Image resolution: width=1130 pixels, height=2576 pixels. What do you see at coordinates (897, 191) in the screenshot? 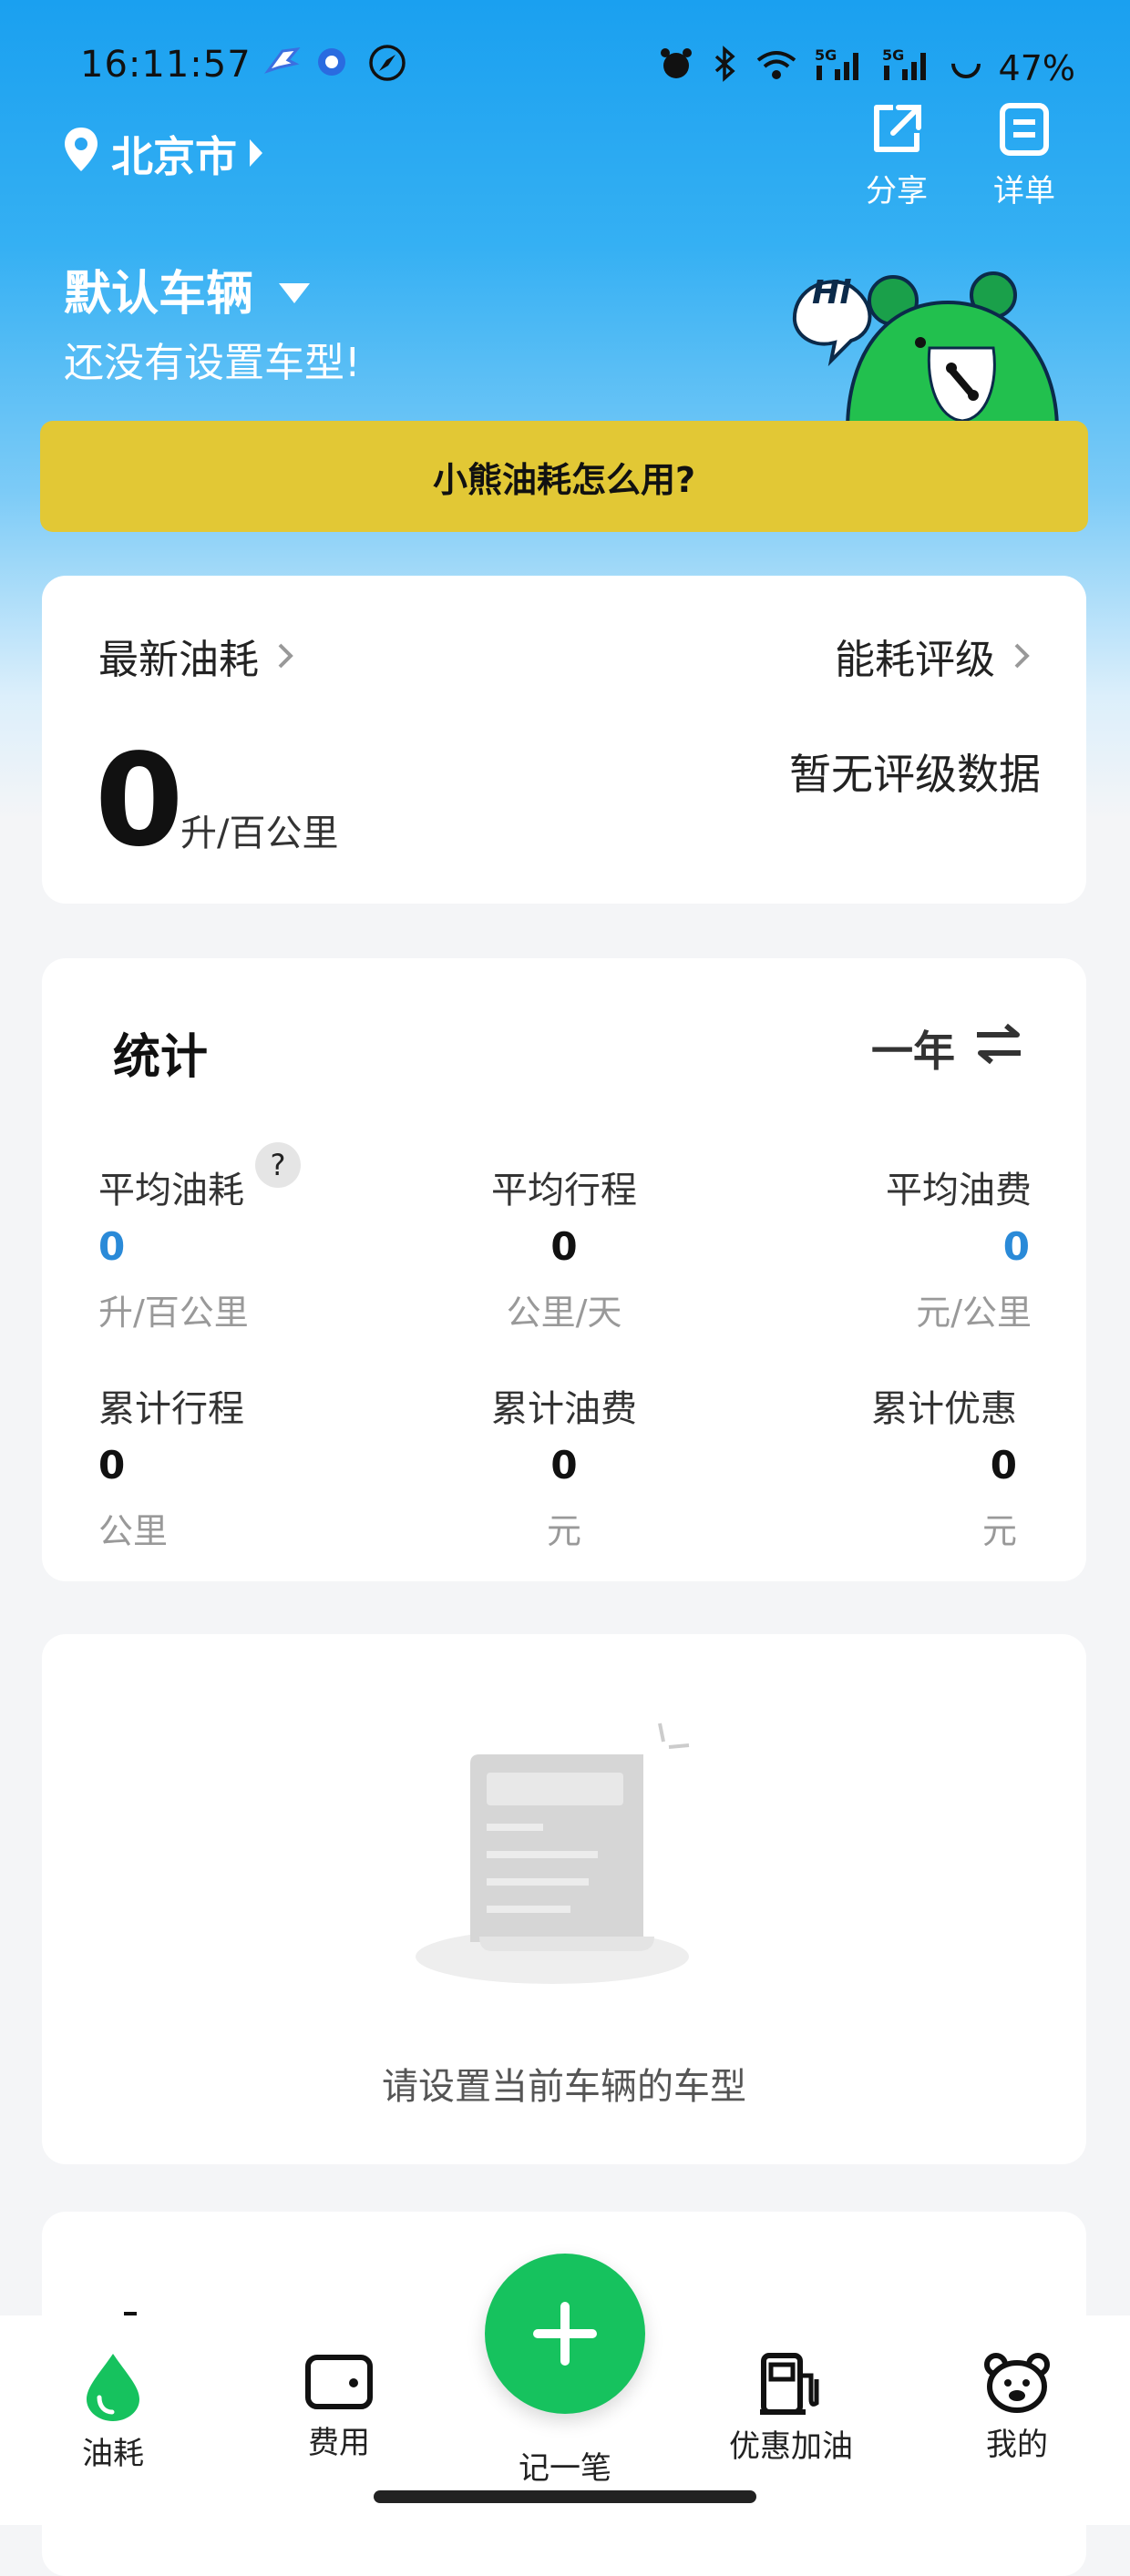
I see `share-label: 分享` at bounding box center [897, 191].